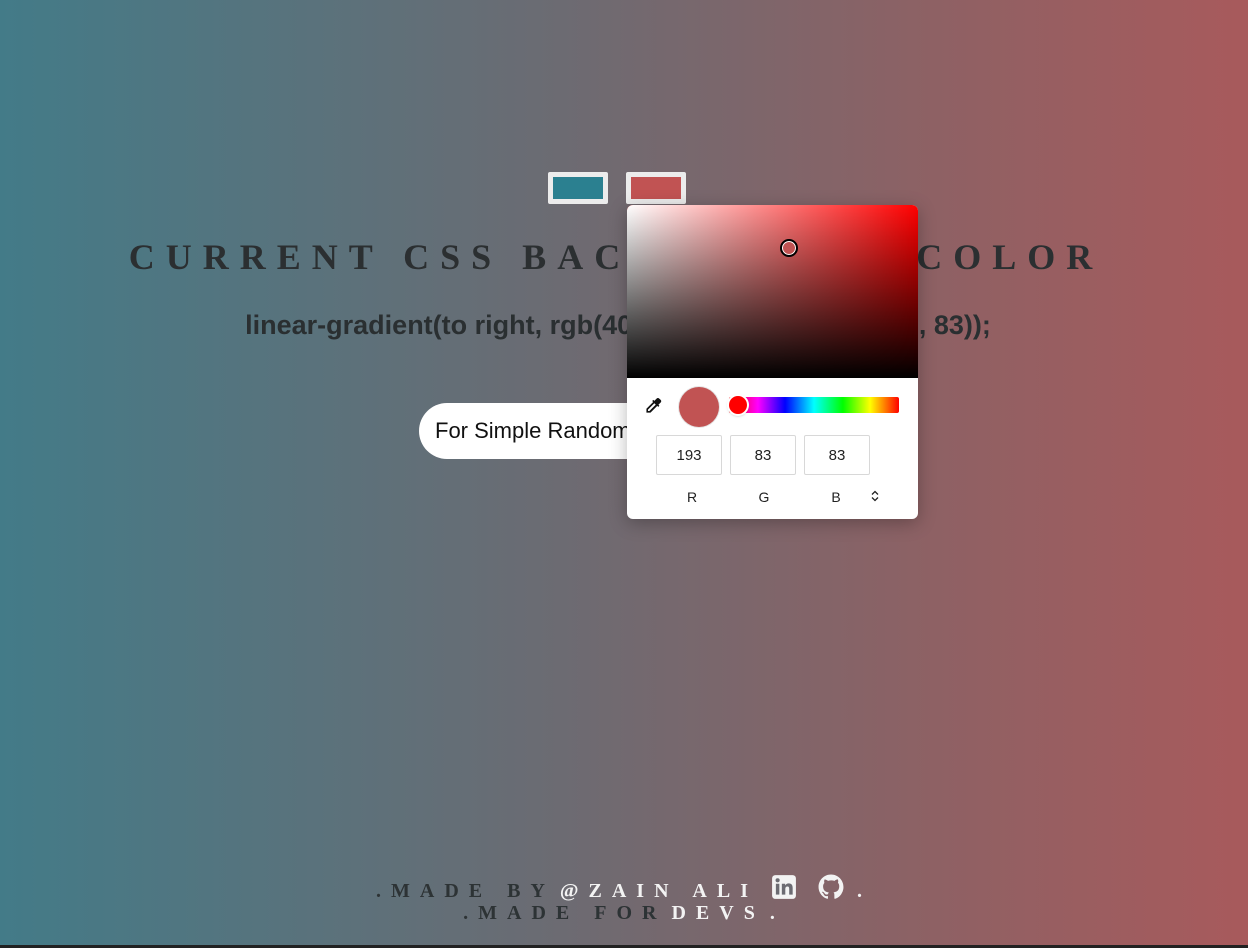  What do you see at coordinates (738, 405) in the screenshot?
I see `hue-handle` at bounding box center [738, 405].